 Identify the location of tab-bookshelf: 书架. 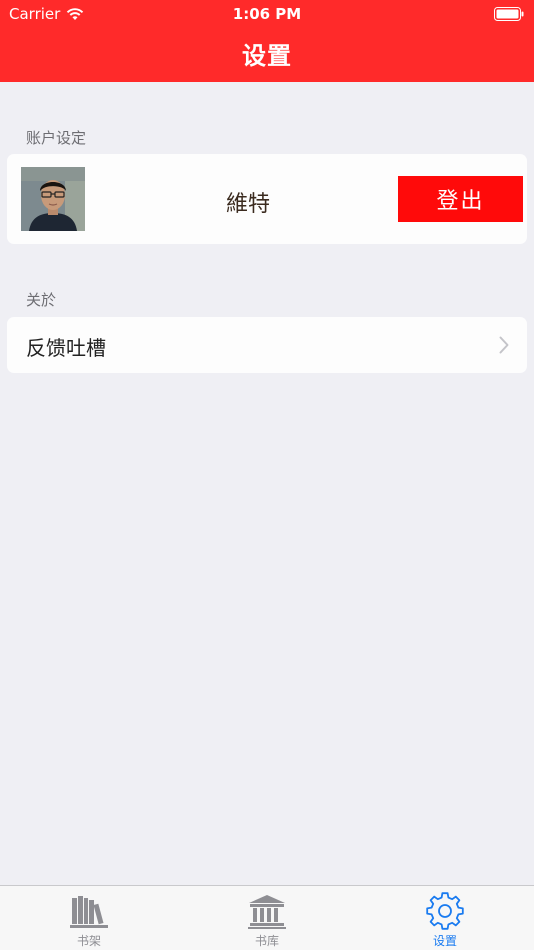
(89, 918).